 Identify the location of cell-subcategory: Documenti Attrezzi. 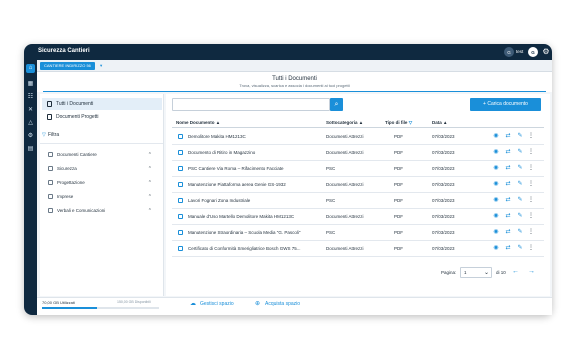
(345, 152).